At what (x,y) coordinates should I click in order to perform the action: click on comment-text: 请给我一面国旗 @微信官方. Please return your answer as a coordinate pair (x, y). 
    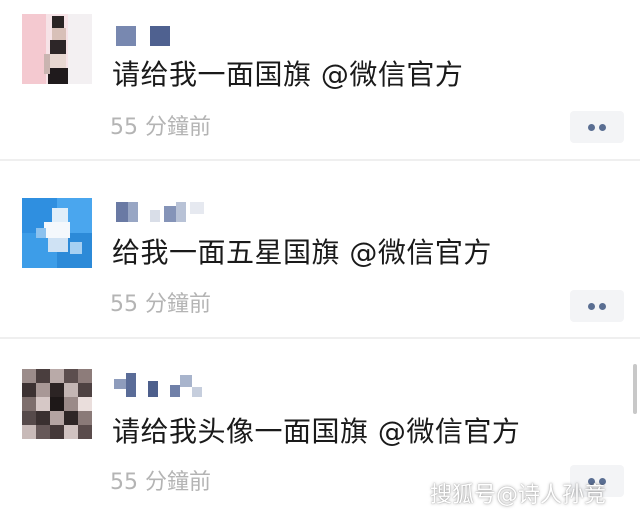
    Looking at the image, I should click on (288, 74).